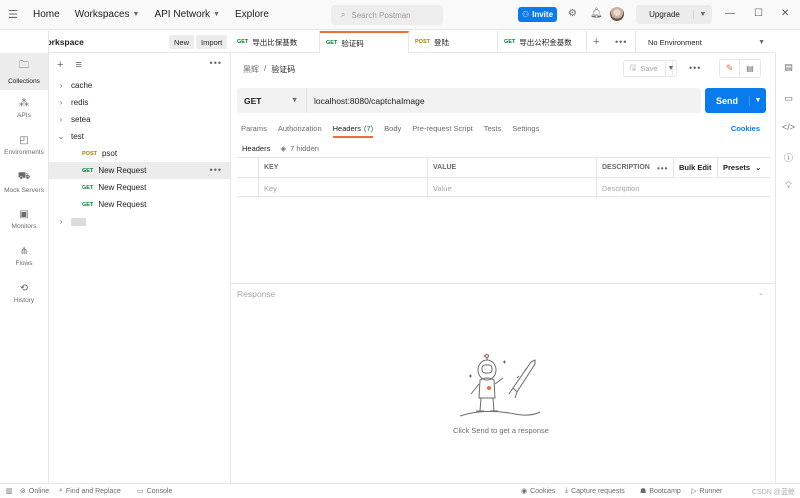 Image resolution: width=800 pixels, height=498 pixels. I want to click on import-button: Import, so click(212, 42).